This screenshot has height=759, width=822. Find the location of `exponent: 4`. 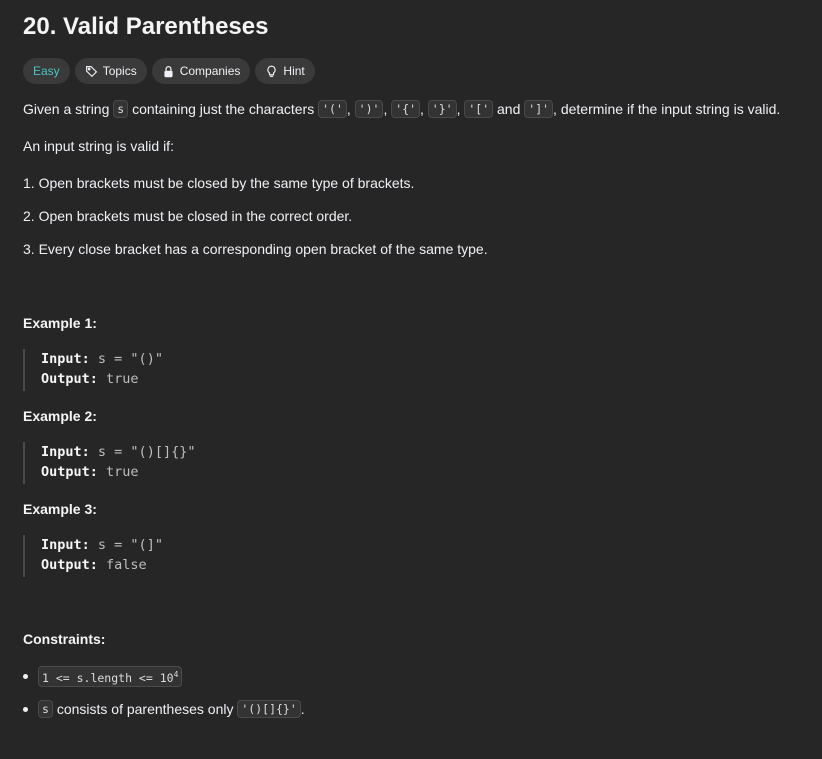

exponent: 4 is located at coordinates (176, 674).